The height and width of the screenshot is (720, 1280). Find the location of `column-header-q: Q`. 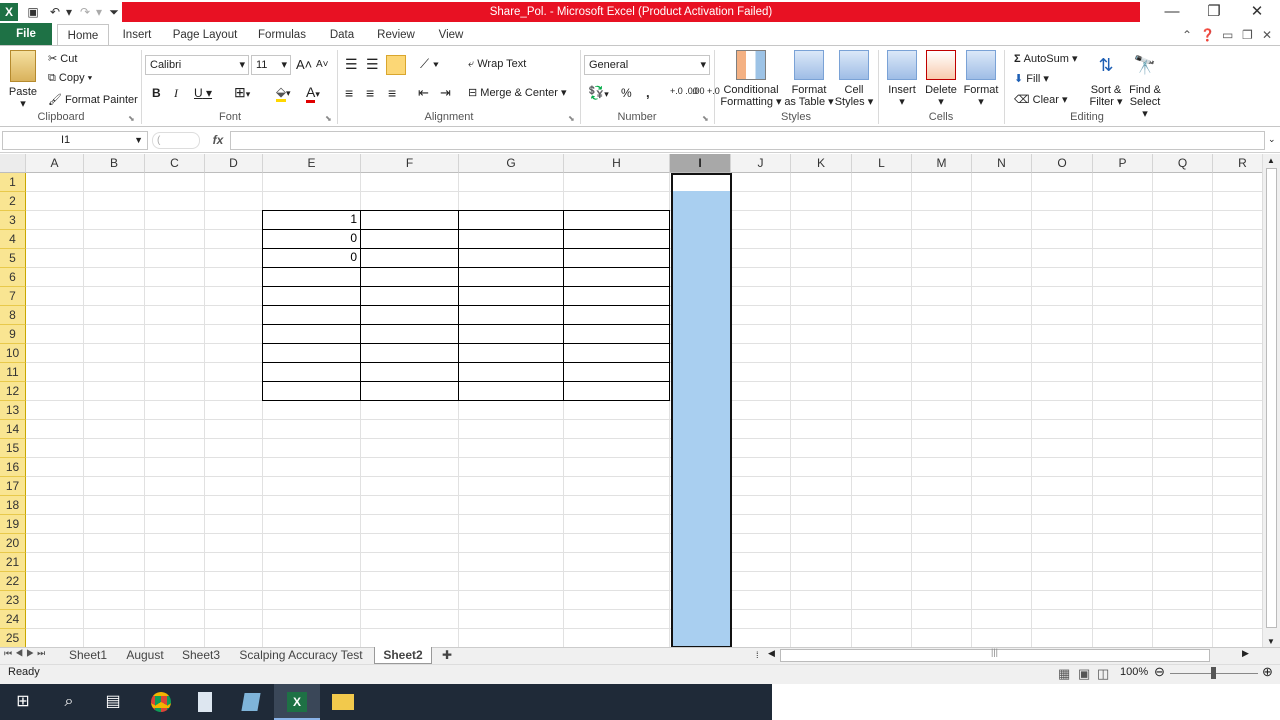

column-header-q: Q is located at coordinates (1183, 163).